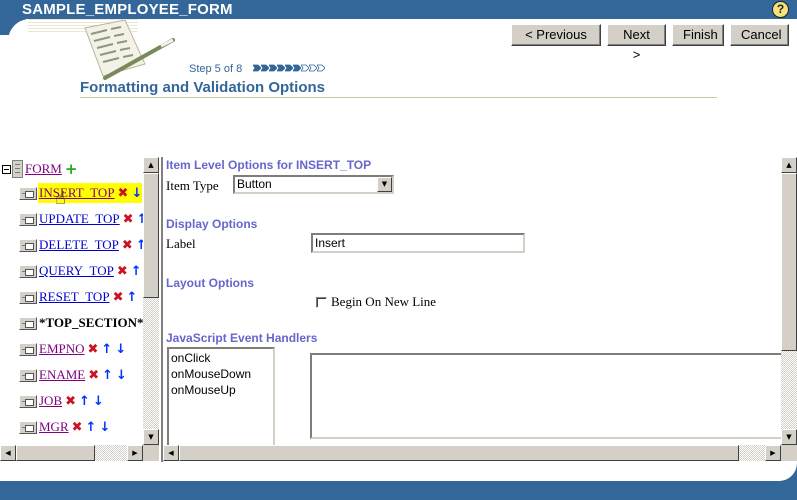  I want to click on tree-node-link: DELETE_TOP, so click(79, 245).